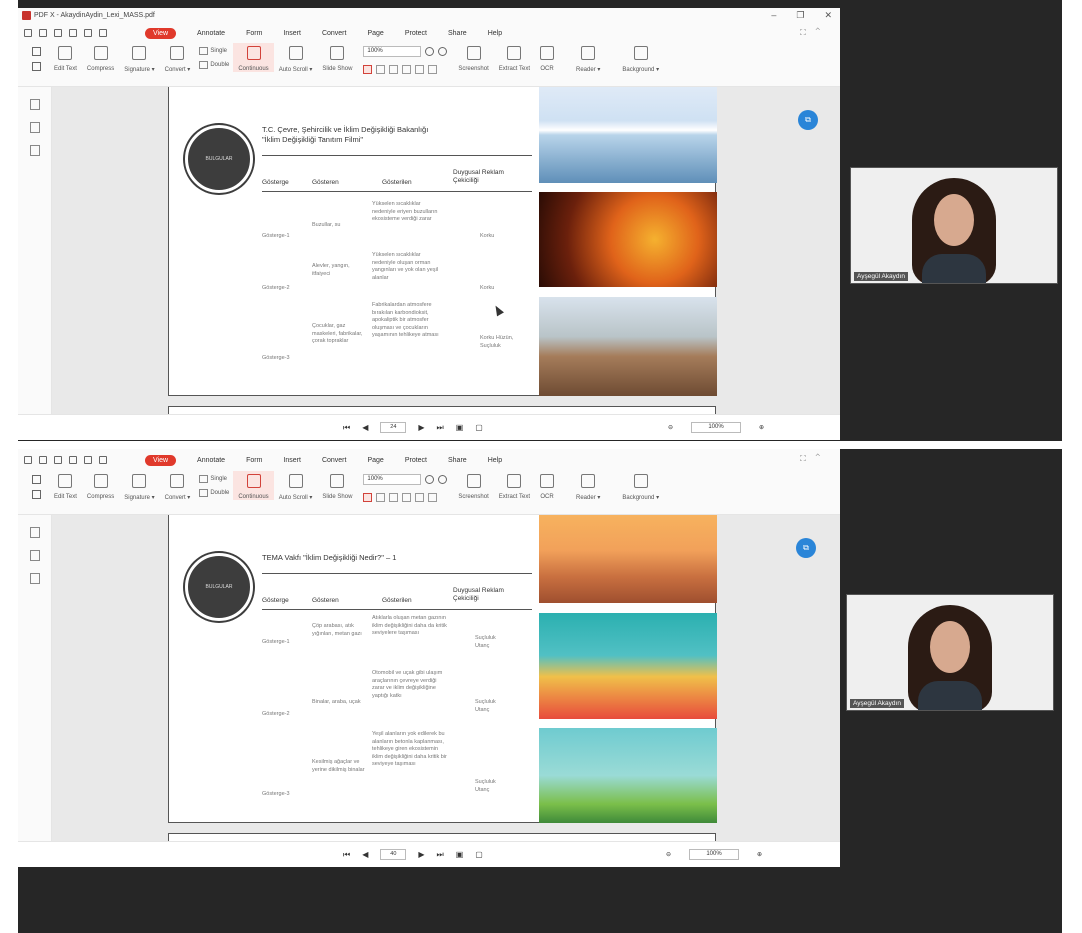  What do you see at coordinates (73, 460) in the screenshot?
I see `share-icon` at bounding box center [73, 460].